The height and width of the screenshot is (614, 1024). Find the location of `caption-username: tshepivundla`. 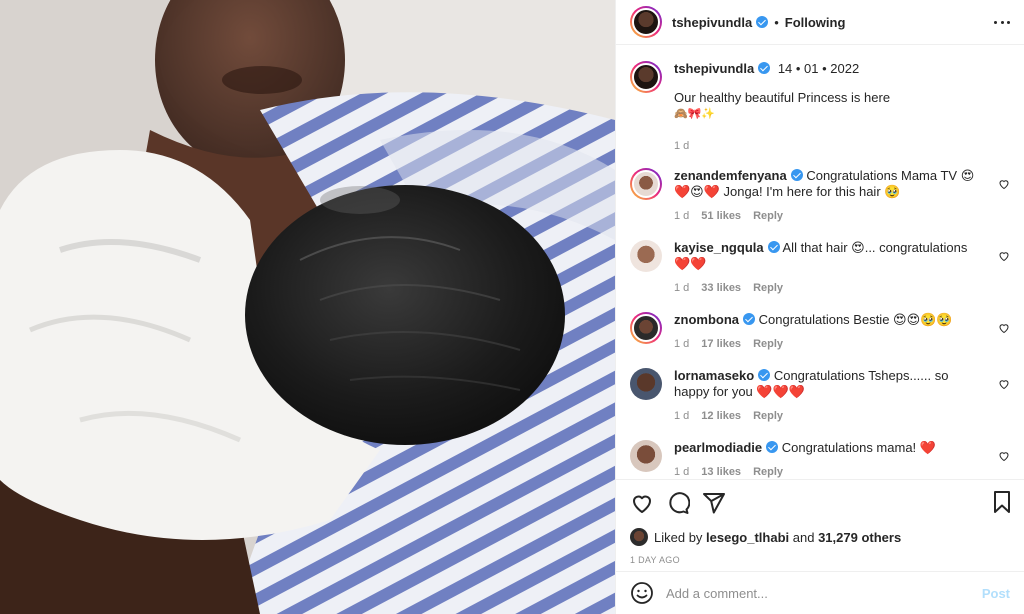

caption-username: tshepivundla is located at coordinates (714, 68).